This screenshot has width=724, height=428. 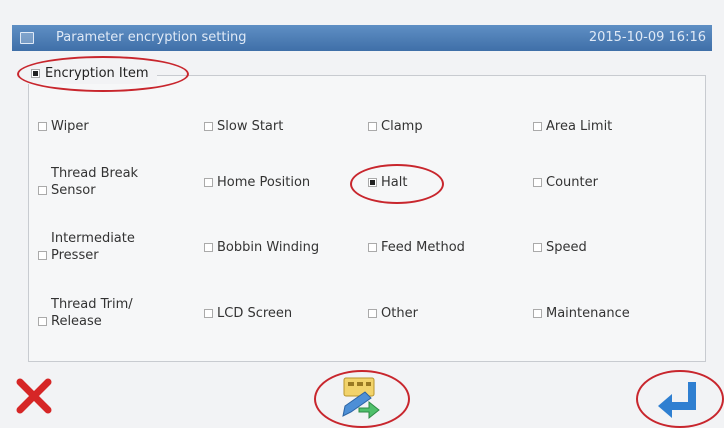 What do you see at coordinates (35, 73) in the screenshot?
I see `encryption-item-checkbox` at bounding box center [35, 73].